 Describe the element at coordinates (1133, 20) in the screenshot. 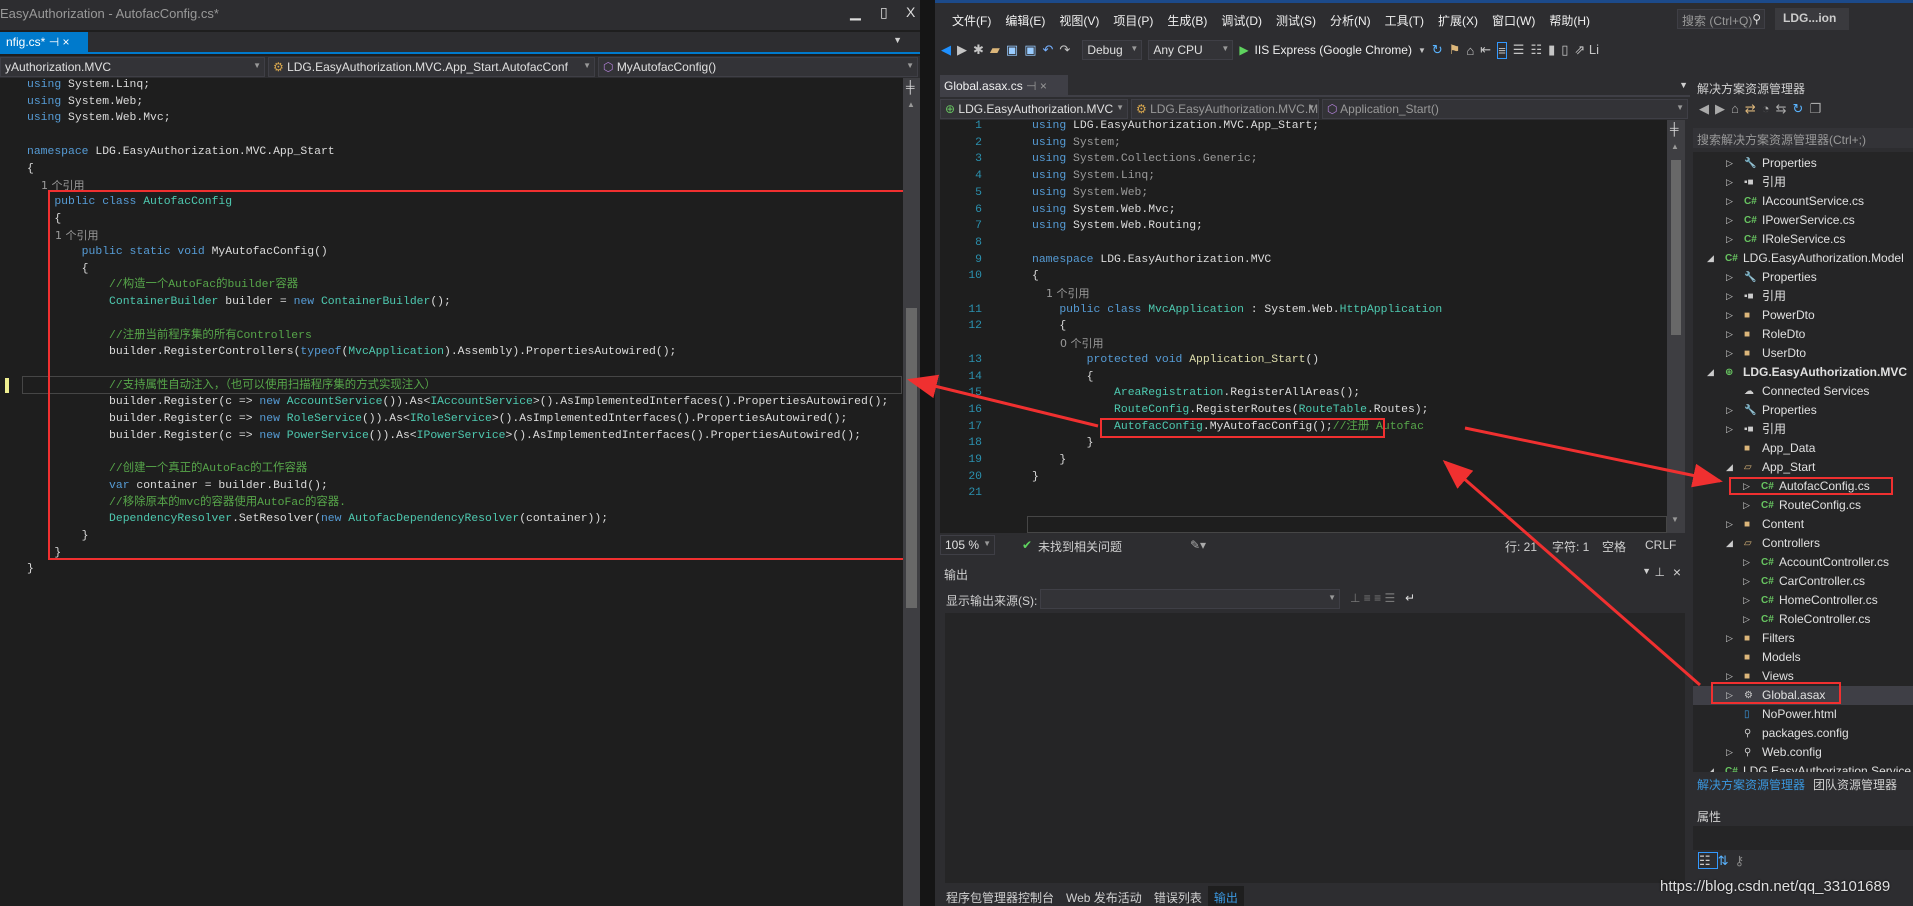

I see `menu-item: 项目(P)` at that location.